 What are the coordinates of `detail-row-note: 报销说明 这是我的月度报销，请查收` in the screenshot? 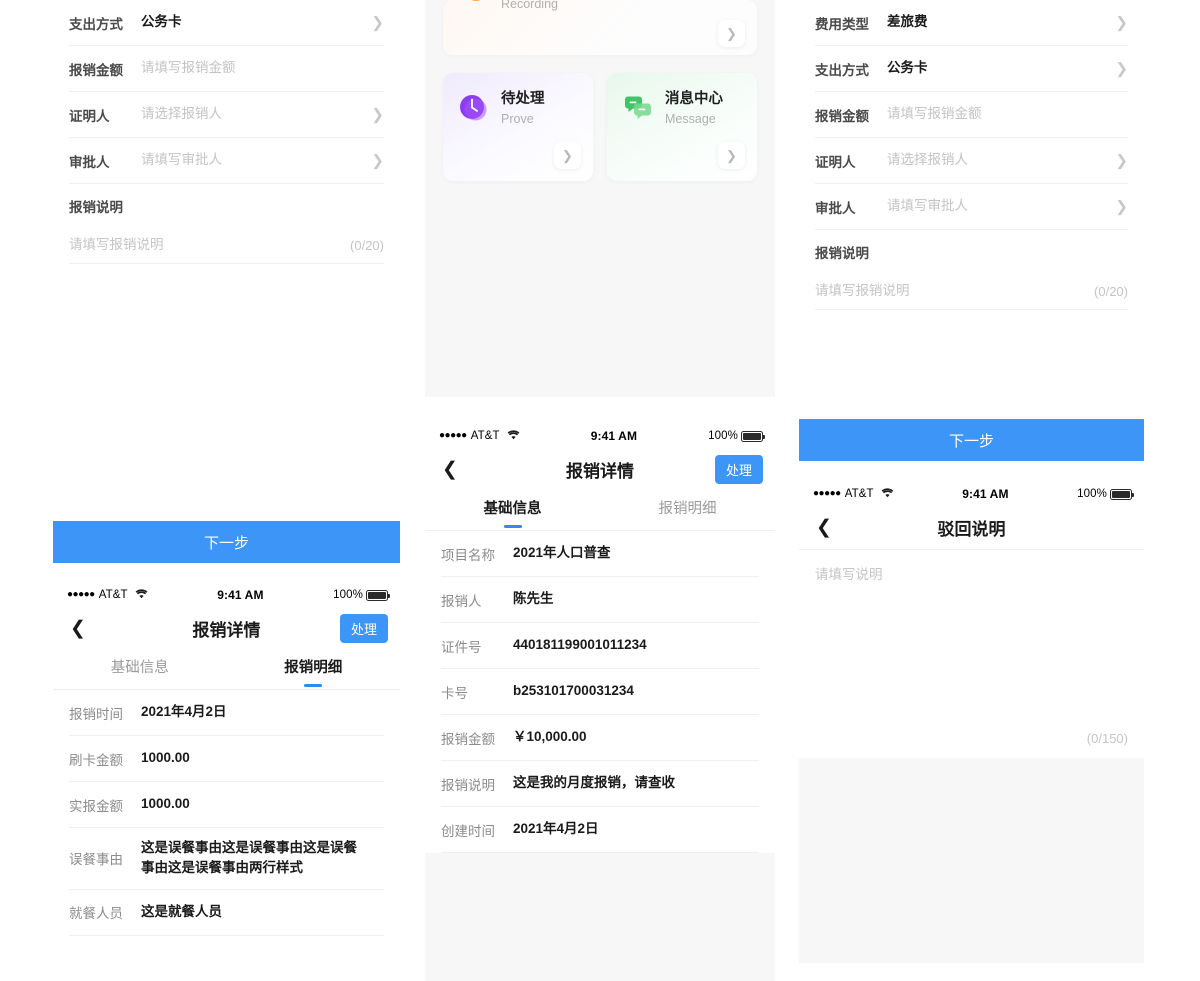 It's located at (600, 784).